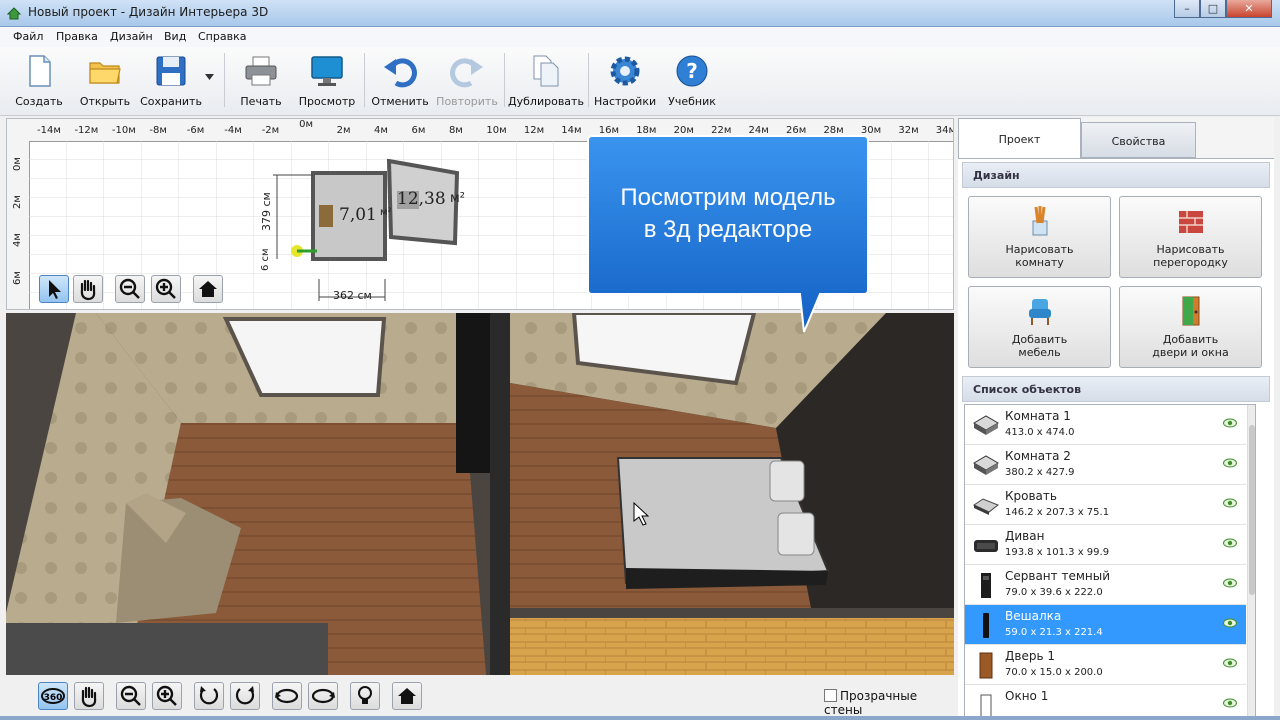 The height and width of the screenshot is (720, 1280). What do you see at coordinates (889, 703) in the screenshot?
I see `transparent-walls-toggle: Прозрачные стены` at bounding box center [889, 703].